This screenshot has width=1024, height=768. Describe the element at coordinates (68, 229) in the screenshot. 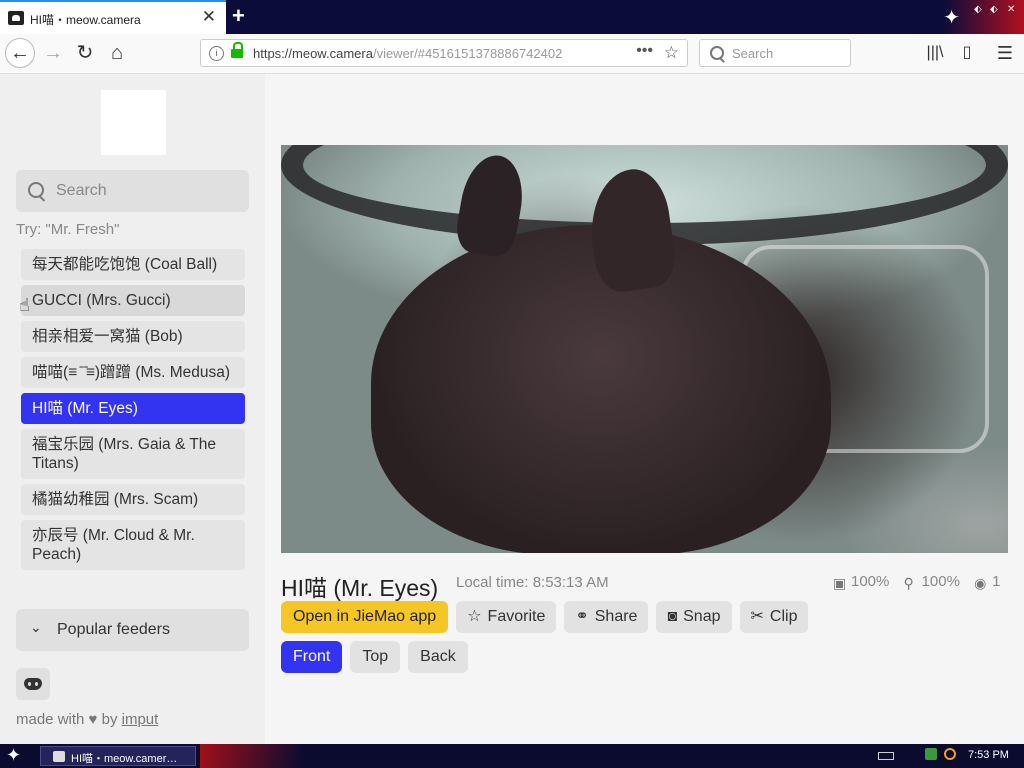

I see `search-hint: Try: "Mr. Fresh"` at that location.